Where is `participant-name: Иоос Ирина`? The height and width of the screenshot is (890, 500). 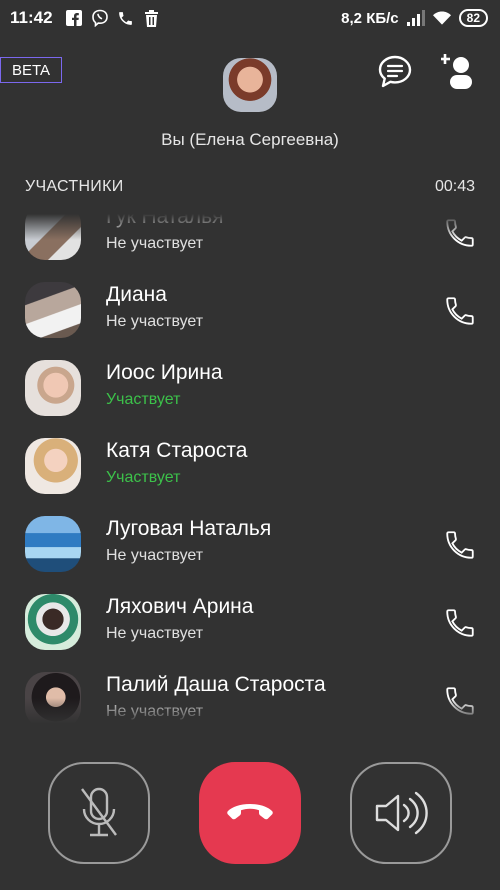 participant-name: Иоос Ирина is located at coordinates (164, 372).